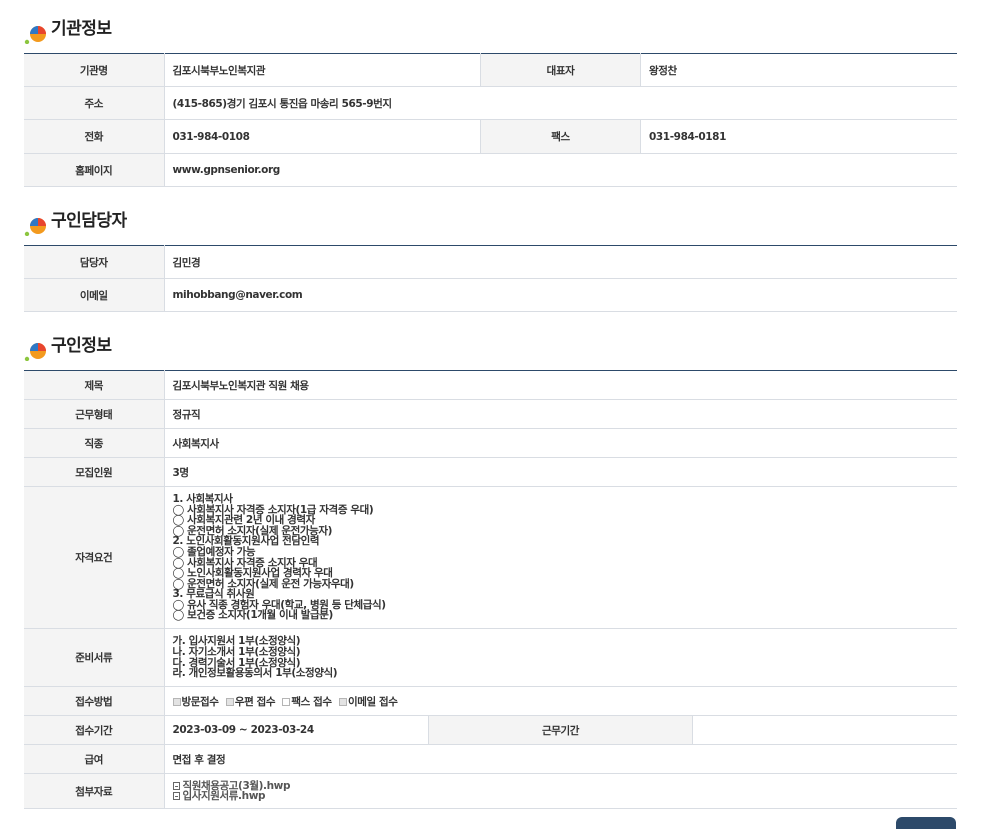 The image size is (990, 829). Describe the element at coordinates (94, 657) in the screenshot. I see `documents-label: 준비서류` at that location.